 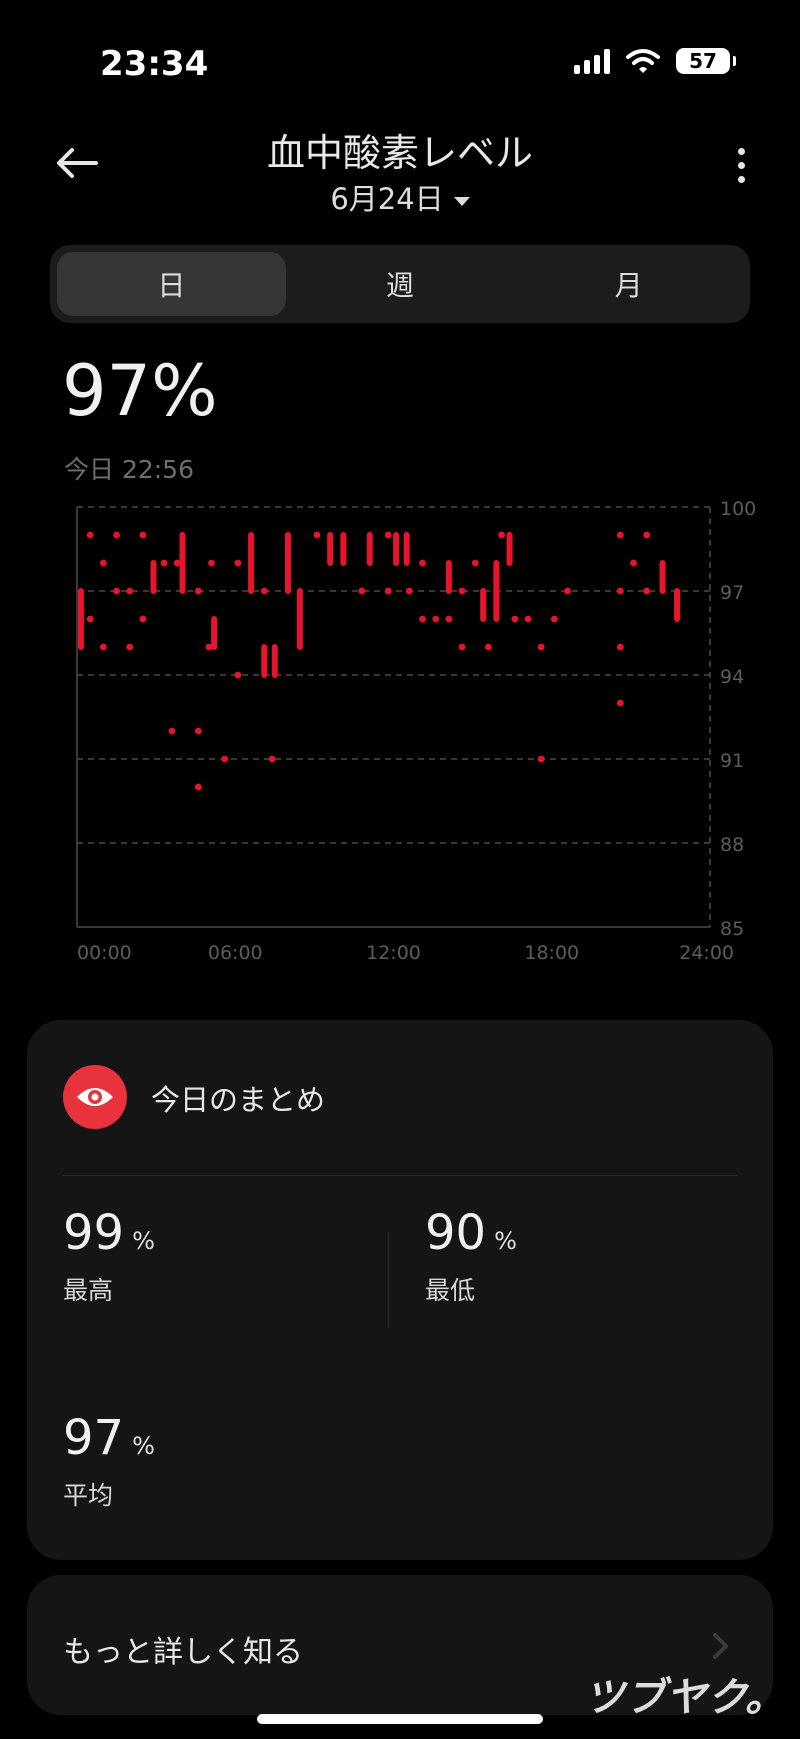 What do you see at coordinates (732, 677) in the screenshot?
I see `y-tick-label: 94` at bounding box center [732, 677].